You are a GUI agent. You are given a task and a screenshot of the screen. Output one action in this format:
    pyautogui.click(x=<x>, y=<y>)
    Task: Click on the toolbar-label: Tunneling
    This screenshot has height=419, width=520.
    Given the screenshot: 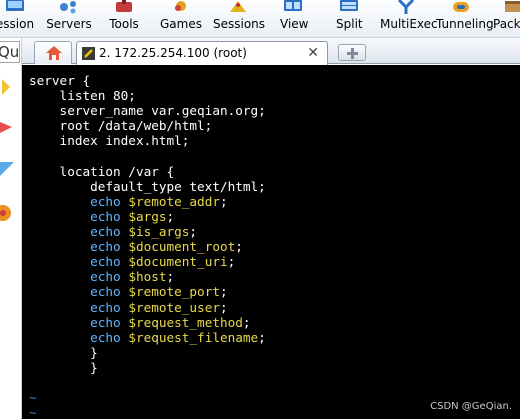 What is the action you would take?
    pyautogui.click(x=465, y=24)
    